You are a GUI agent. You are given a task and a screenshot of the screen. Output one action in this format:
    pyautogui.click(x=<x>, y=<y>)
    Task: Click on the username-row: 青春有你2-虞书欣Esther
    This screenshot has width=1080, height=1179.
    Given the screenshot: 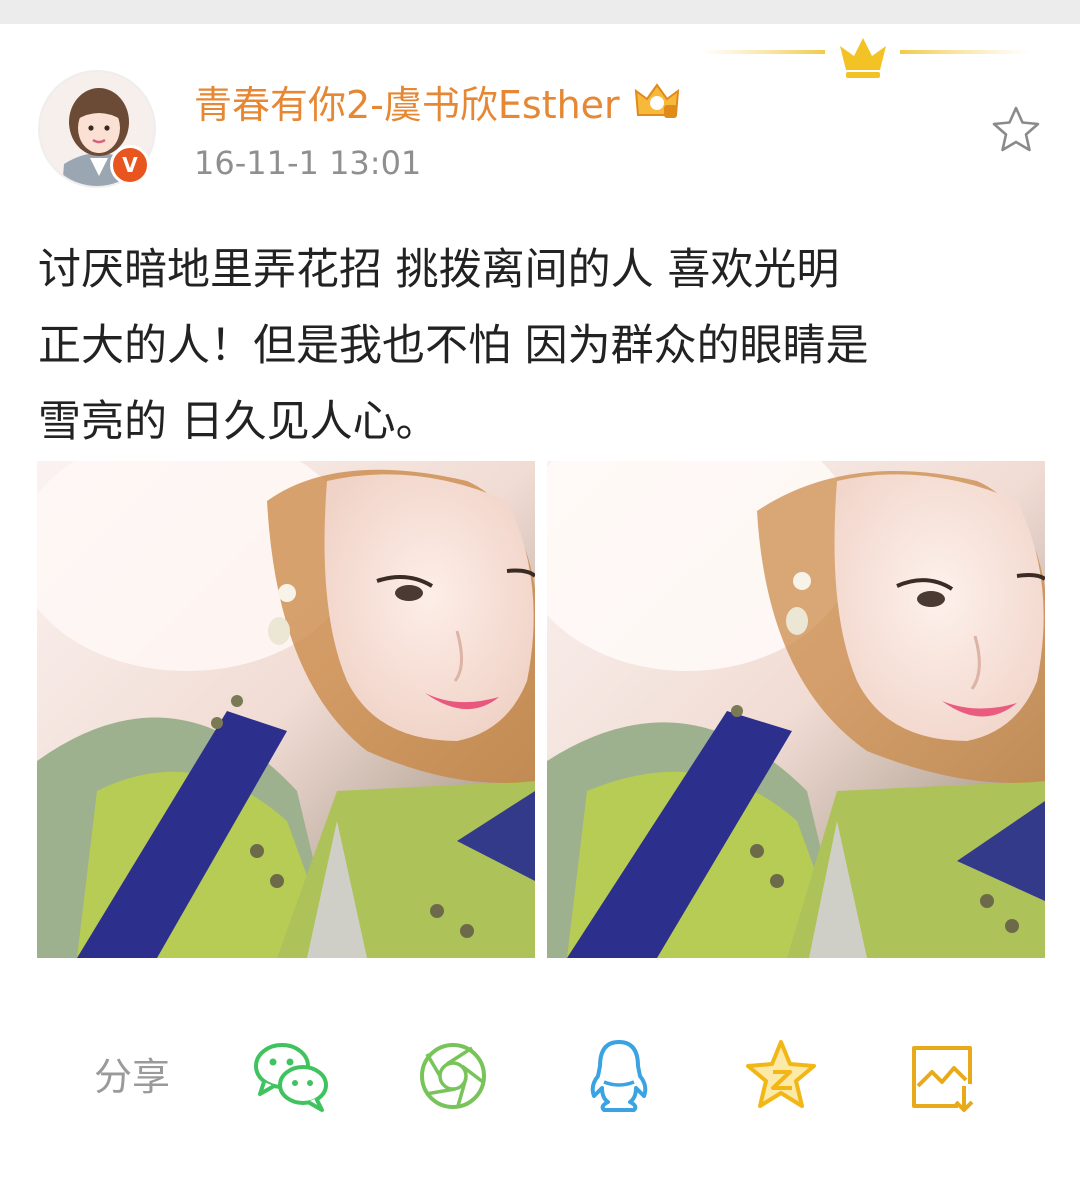 What is the action you would take?
    pyautogui.click(x=437, y=101)
    